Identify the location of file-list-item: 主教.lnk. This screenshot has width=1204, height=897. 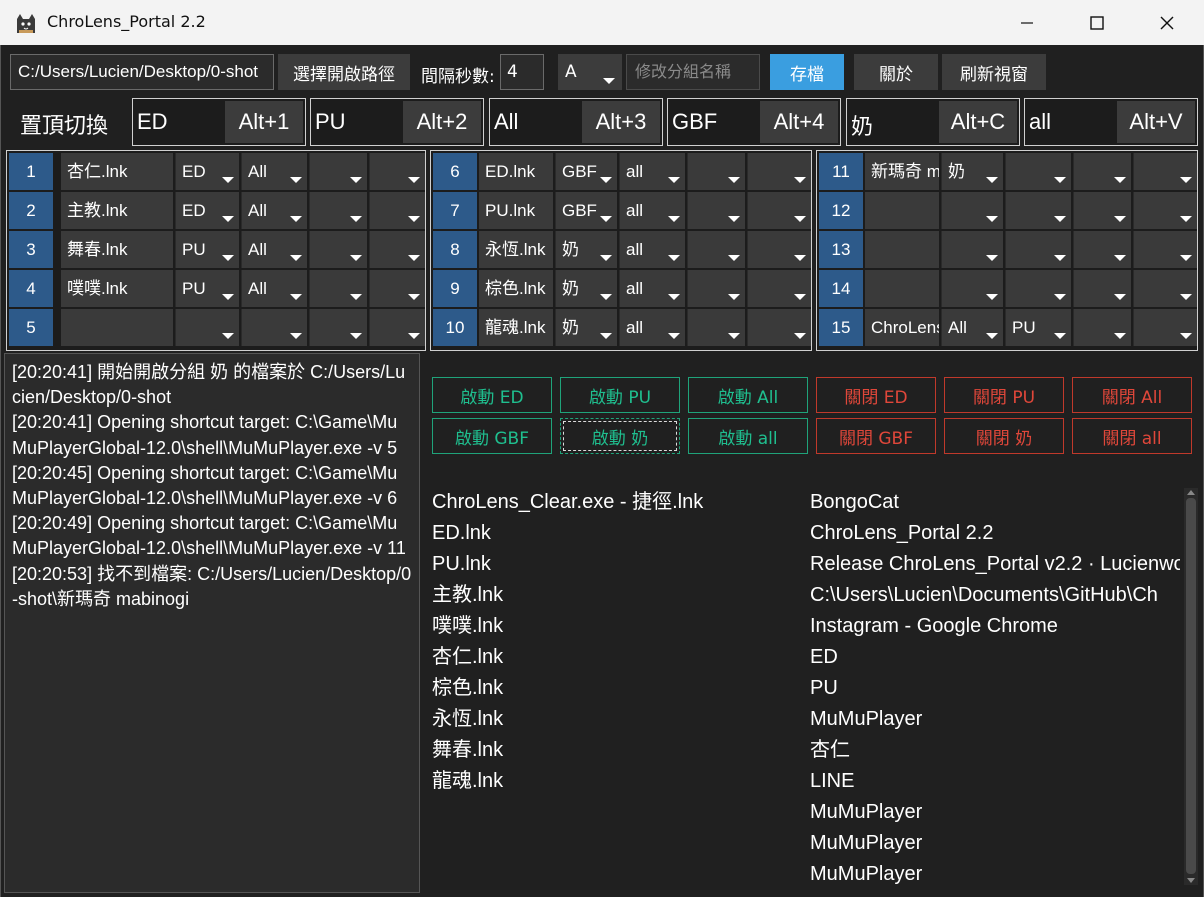
(617, 595).